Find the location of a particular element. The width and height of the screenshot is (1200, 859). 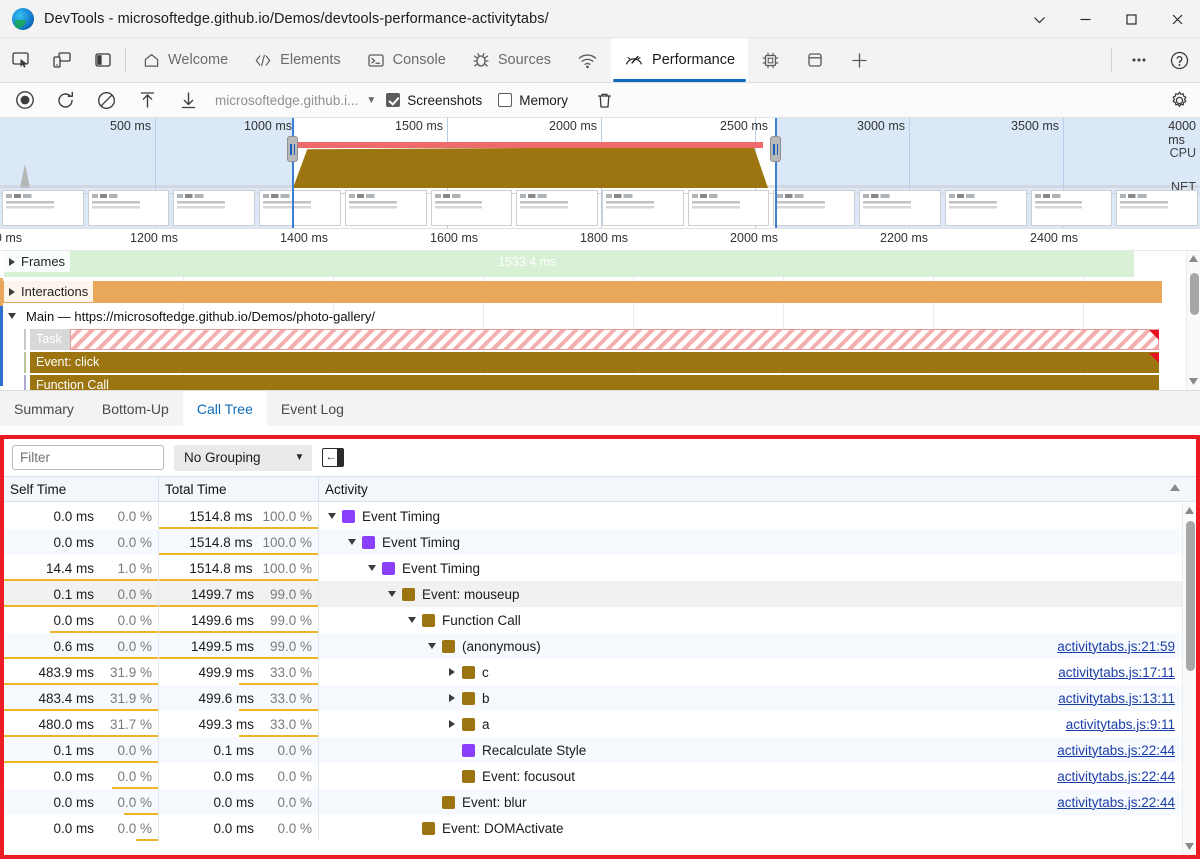

source-link: activitytabs.js:17:11 is located at coordinates (1127, 672).